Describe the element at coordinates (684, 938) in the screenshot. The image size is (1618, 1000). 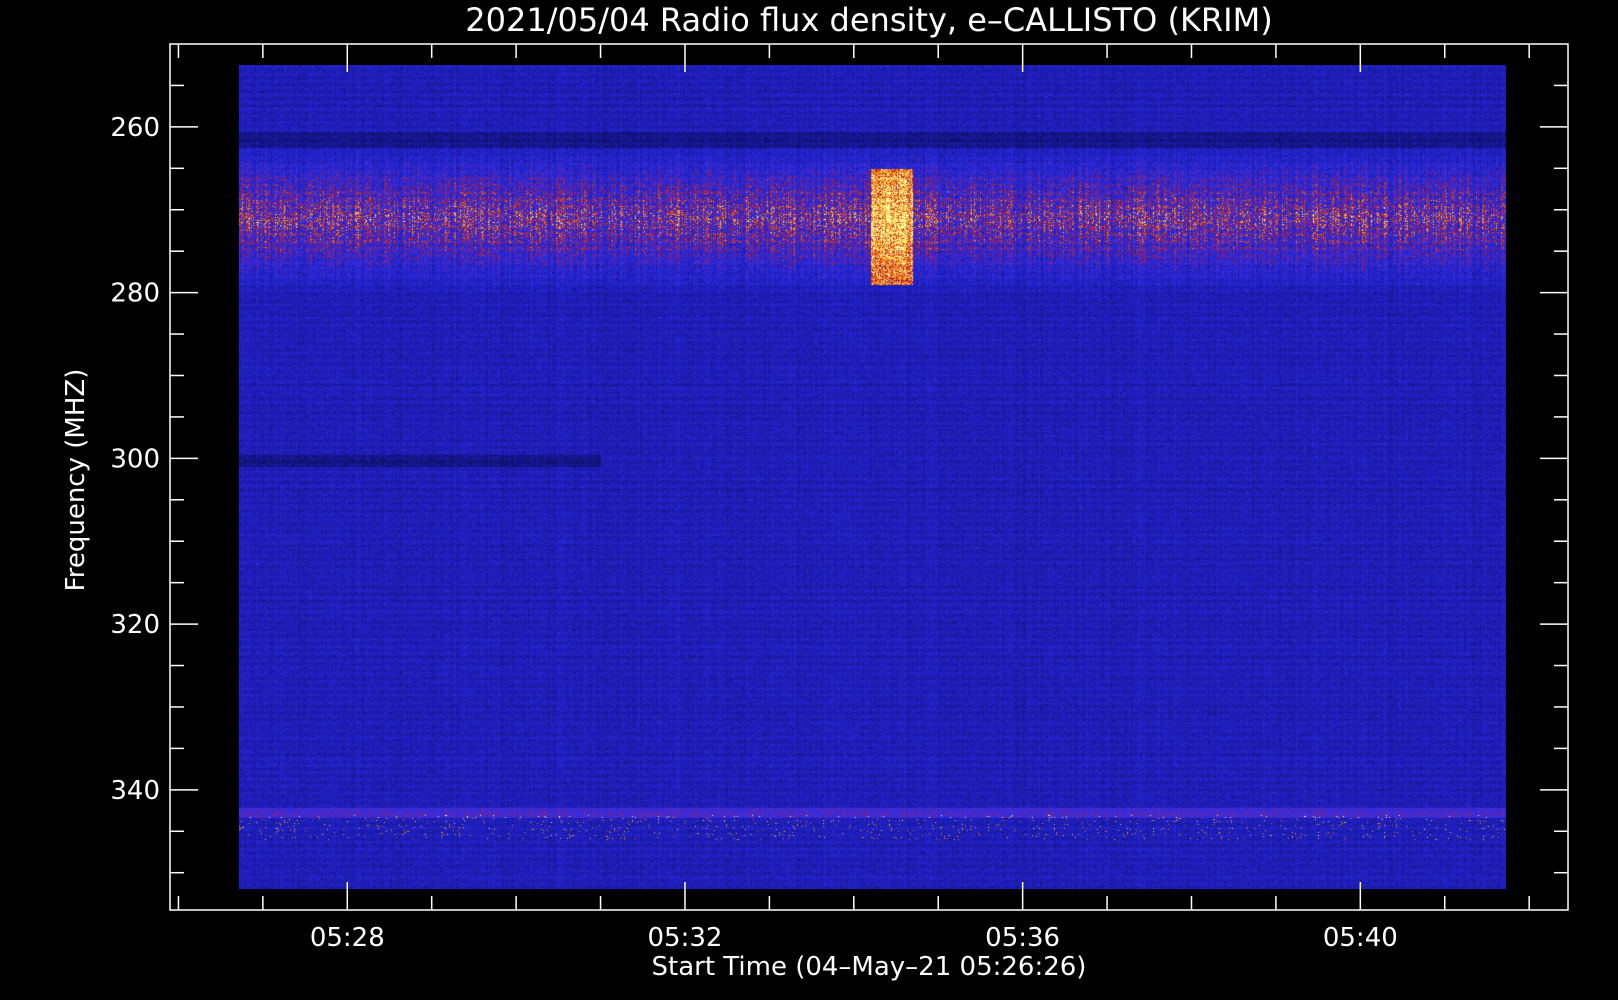
I see `x-tick-label: 05:32` at that location.